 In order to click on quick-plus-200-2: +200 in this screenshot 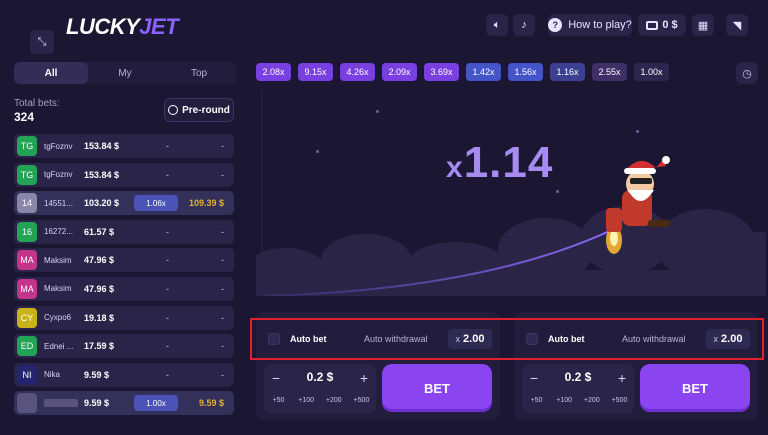, I will do `click(591, 400)`.